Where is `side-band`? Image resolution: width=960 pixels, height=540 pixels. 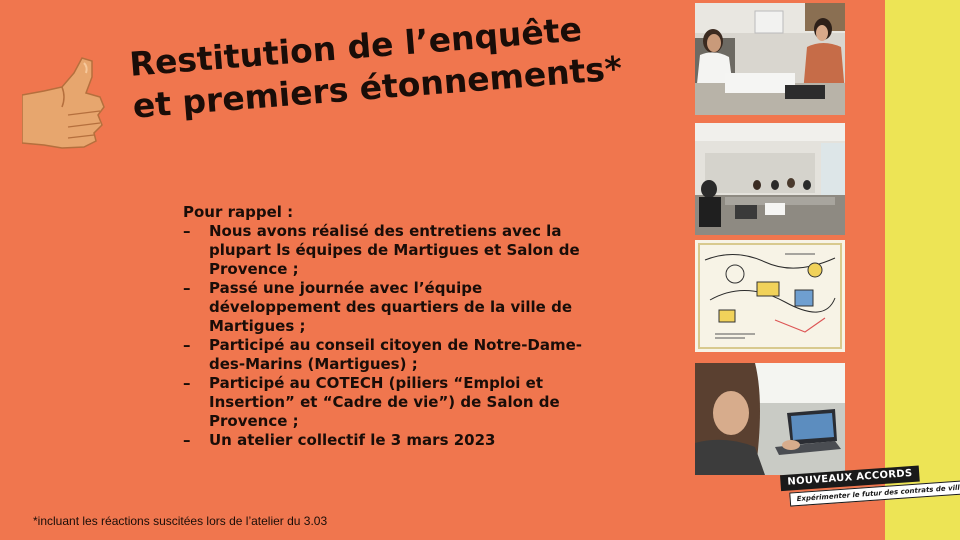
side-band is located at coordinates (922, 270).